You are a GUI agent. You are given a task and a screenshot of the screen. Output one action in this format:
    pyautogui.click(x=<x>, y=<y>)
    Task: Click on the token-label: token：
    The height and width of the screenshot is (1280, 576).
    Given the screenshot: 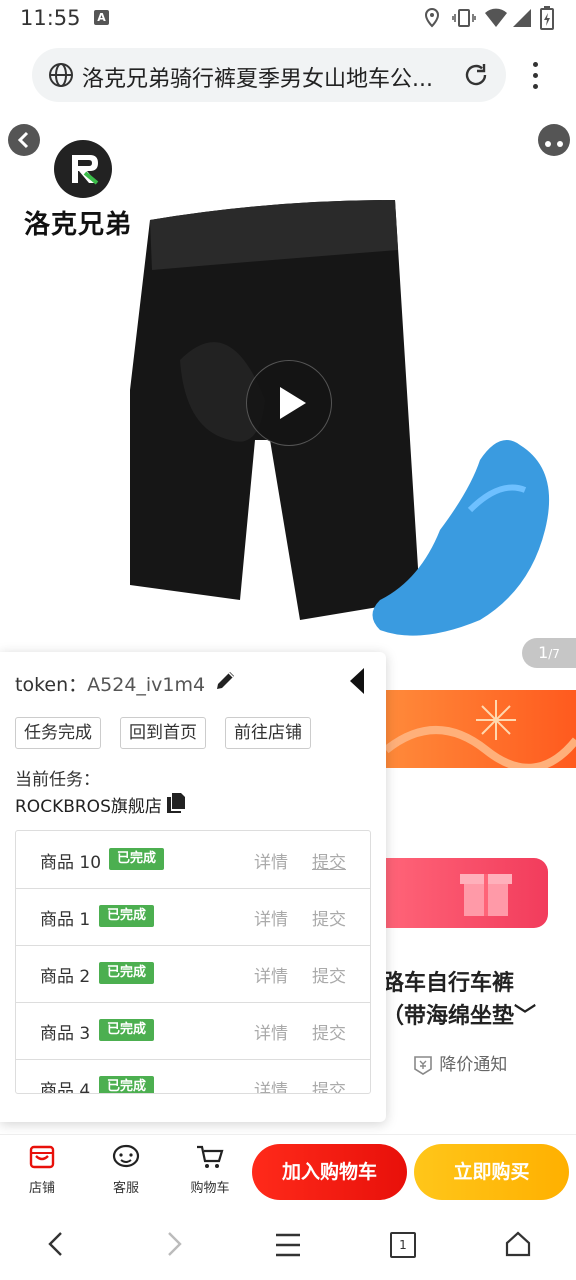 What is the action you would take?
    pyautogui.click(x=51, y=685)
    